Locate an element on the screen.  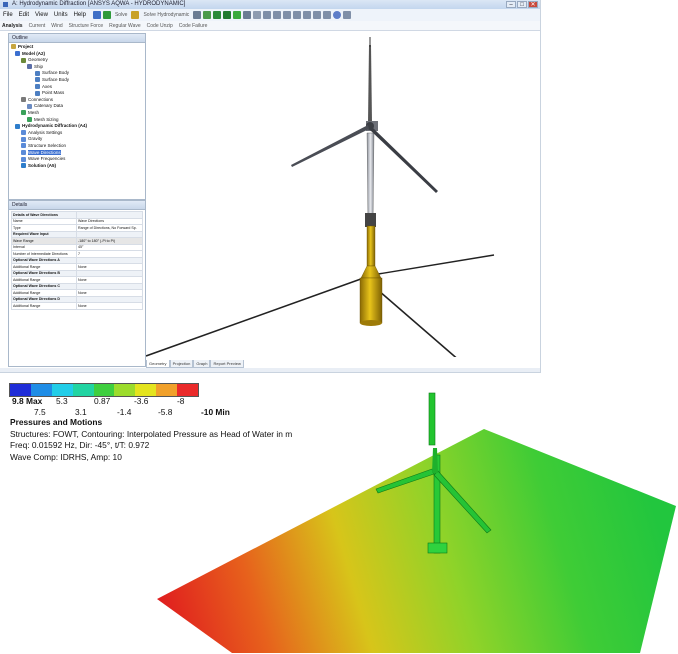
outline-item: Ship is located at coordinates (35, 67).